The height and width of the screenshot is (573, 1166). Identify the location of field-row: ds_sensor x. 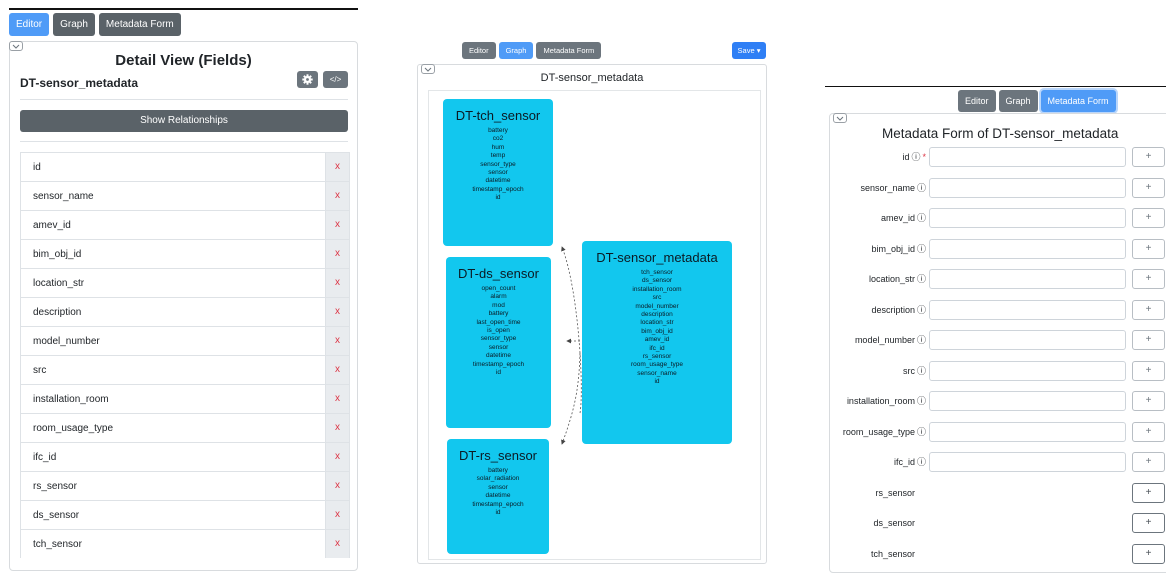
(185, 514).